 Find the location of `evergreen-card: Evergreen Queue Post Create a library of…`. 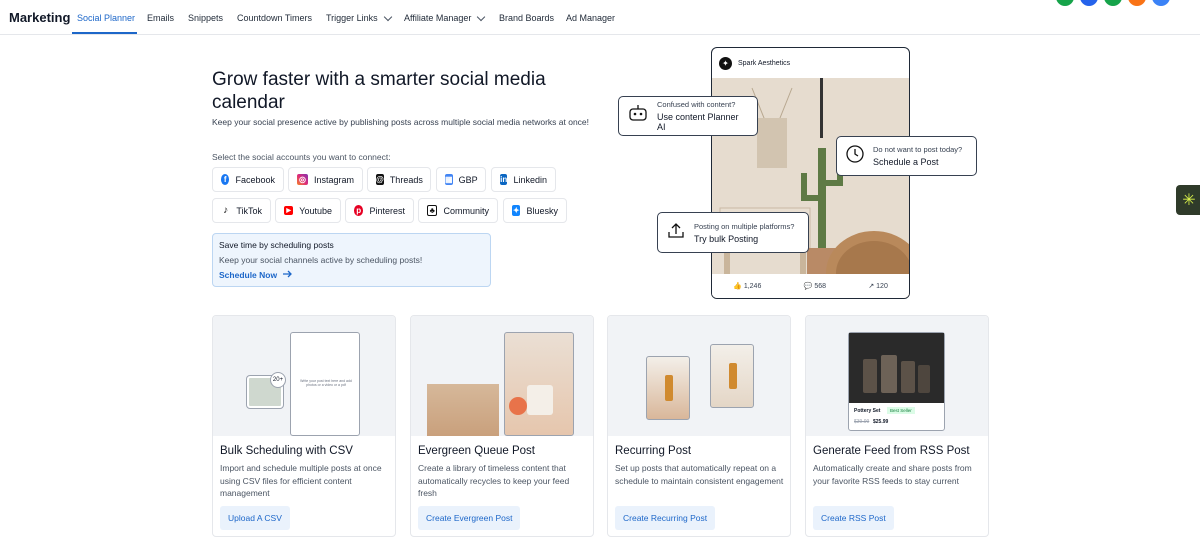

evergreen-card: Evergreen Queue Post Create a library of… is located at coordinates (502, 426).